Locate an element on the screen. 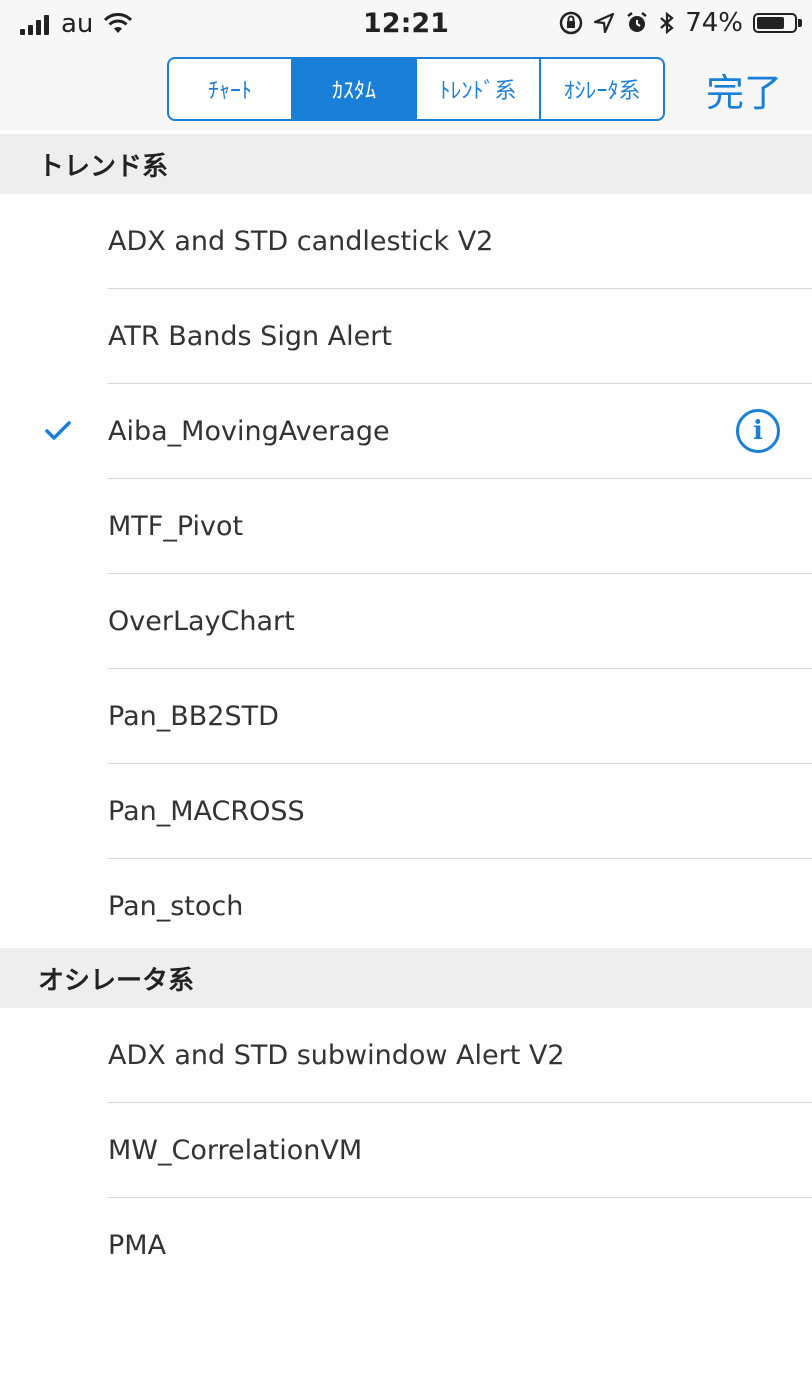 This screenshot has height=1382, width=812. item-label: Aiba_MovingAverage is located at coordinates (249, 431).